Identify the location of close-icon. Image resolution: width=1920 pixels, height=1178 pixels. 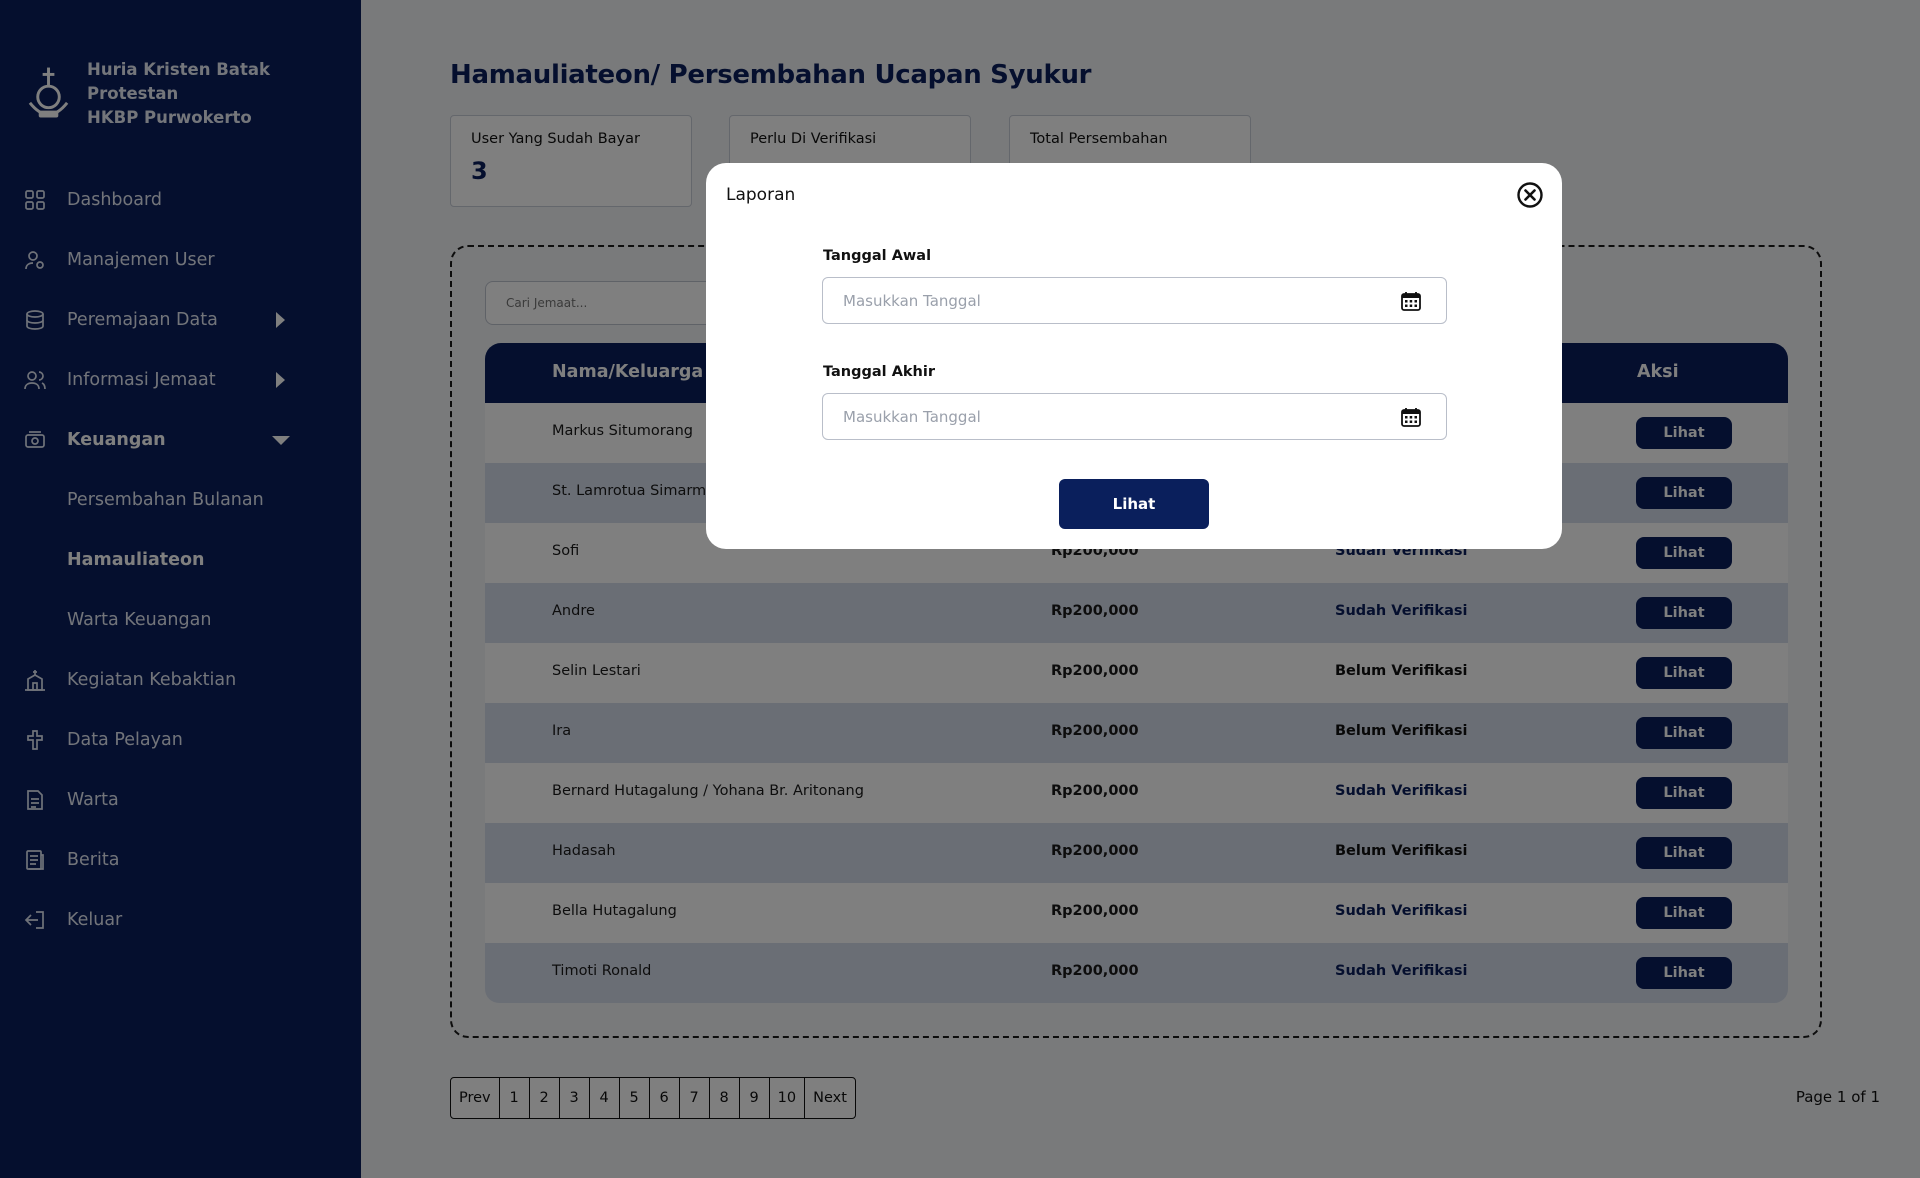
(1530, 195).